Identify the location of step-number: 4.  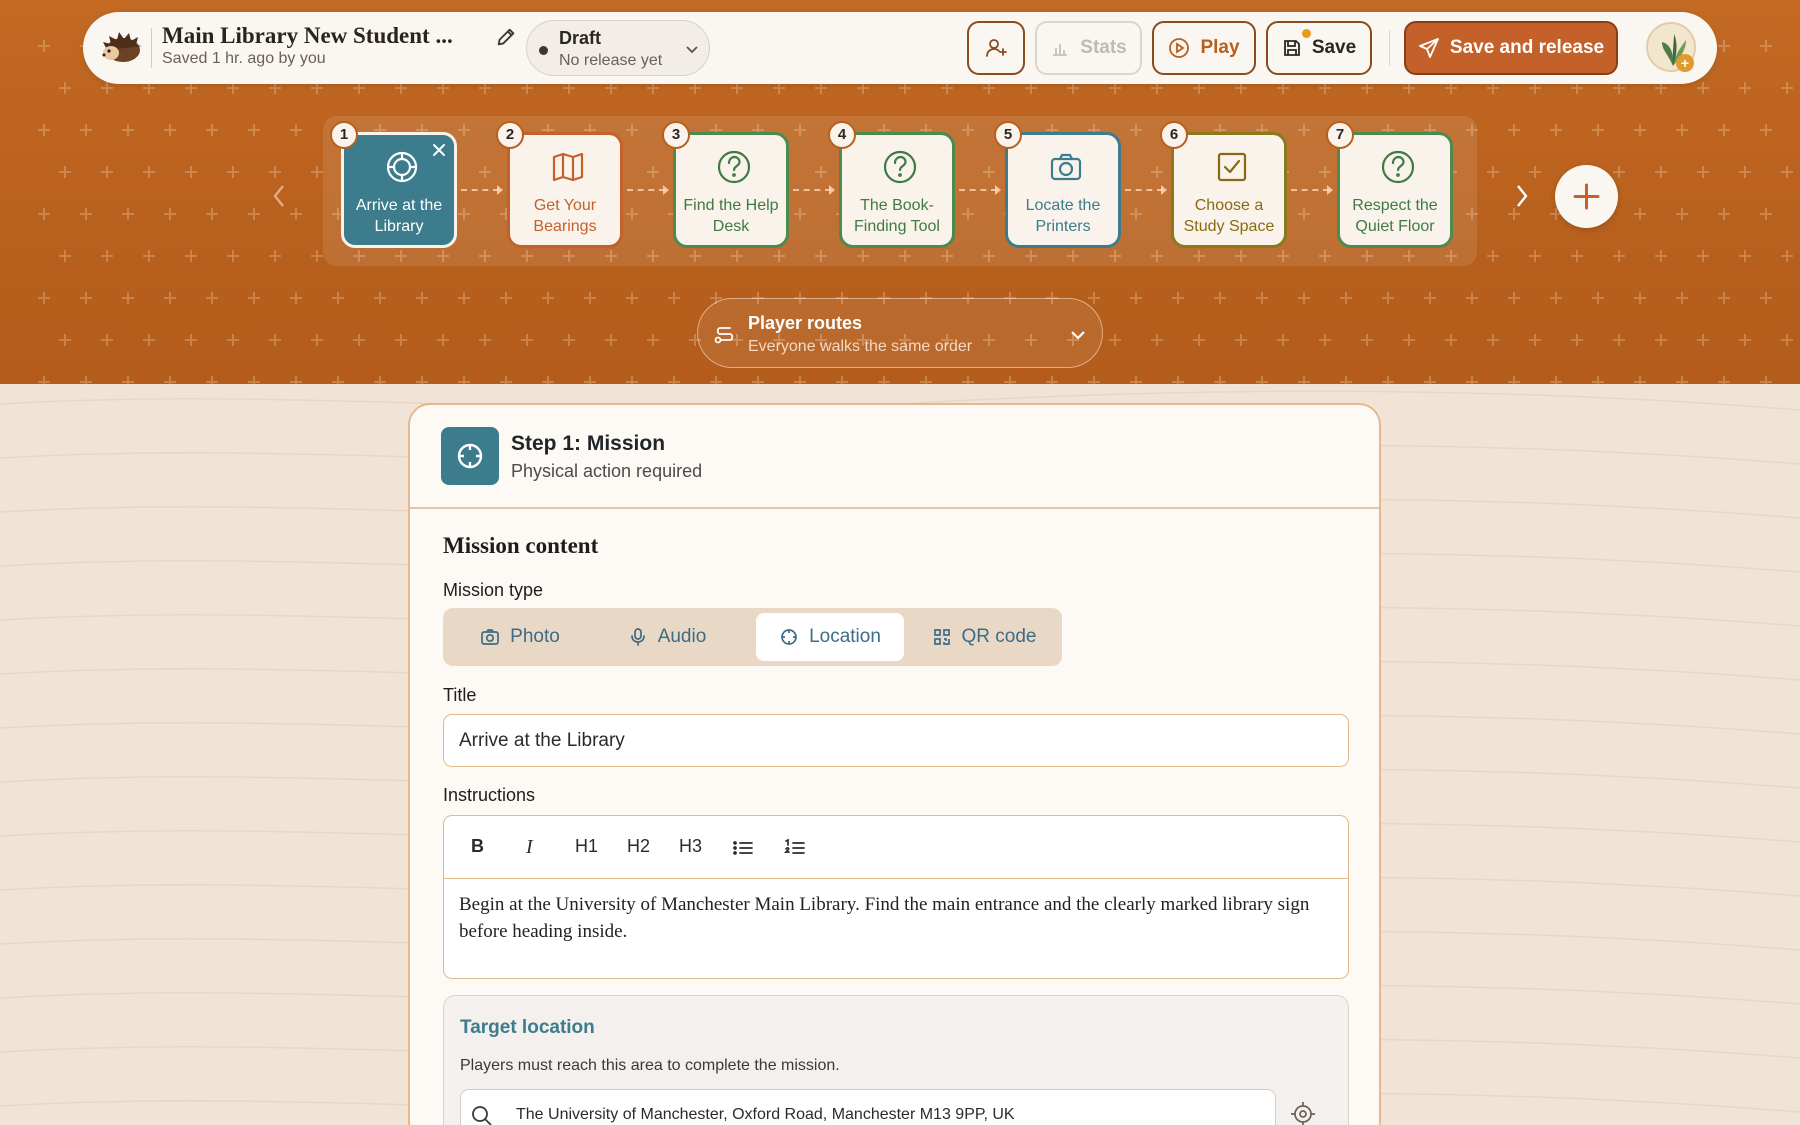
(842, 135).